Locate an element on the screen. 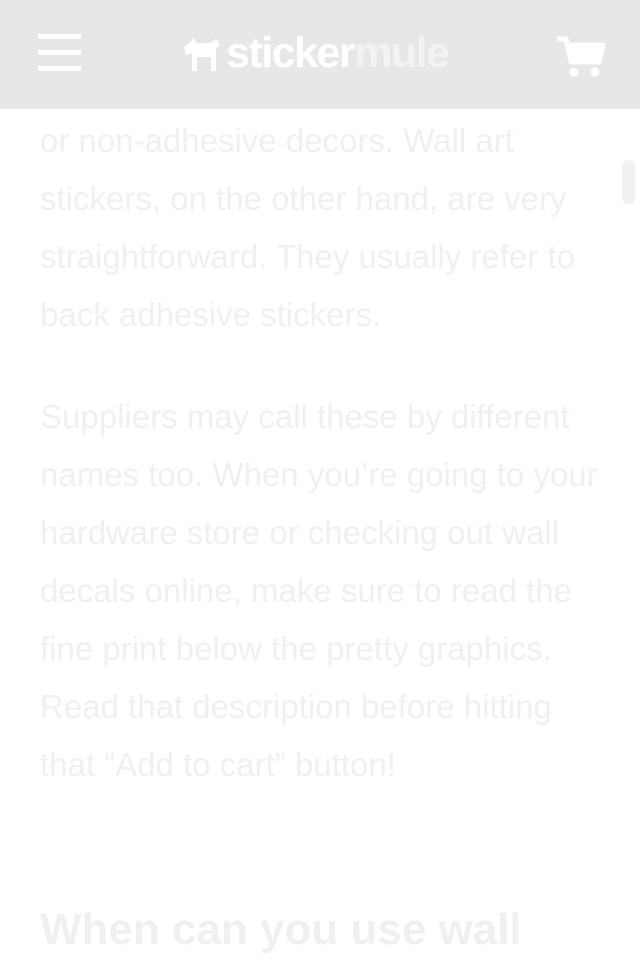  hamburger-menu-button is located at coordinates (60, 53).